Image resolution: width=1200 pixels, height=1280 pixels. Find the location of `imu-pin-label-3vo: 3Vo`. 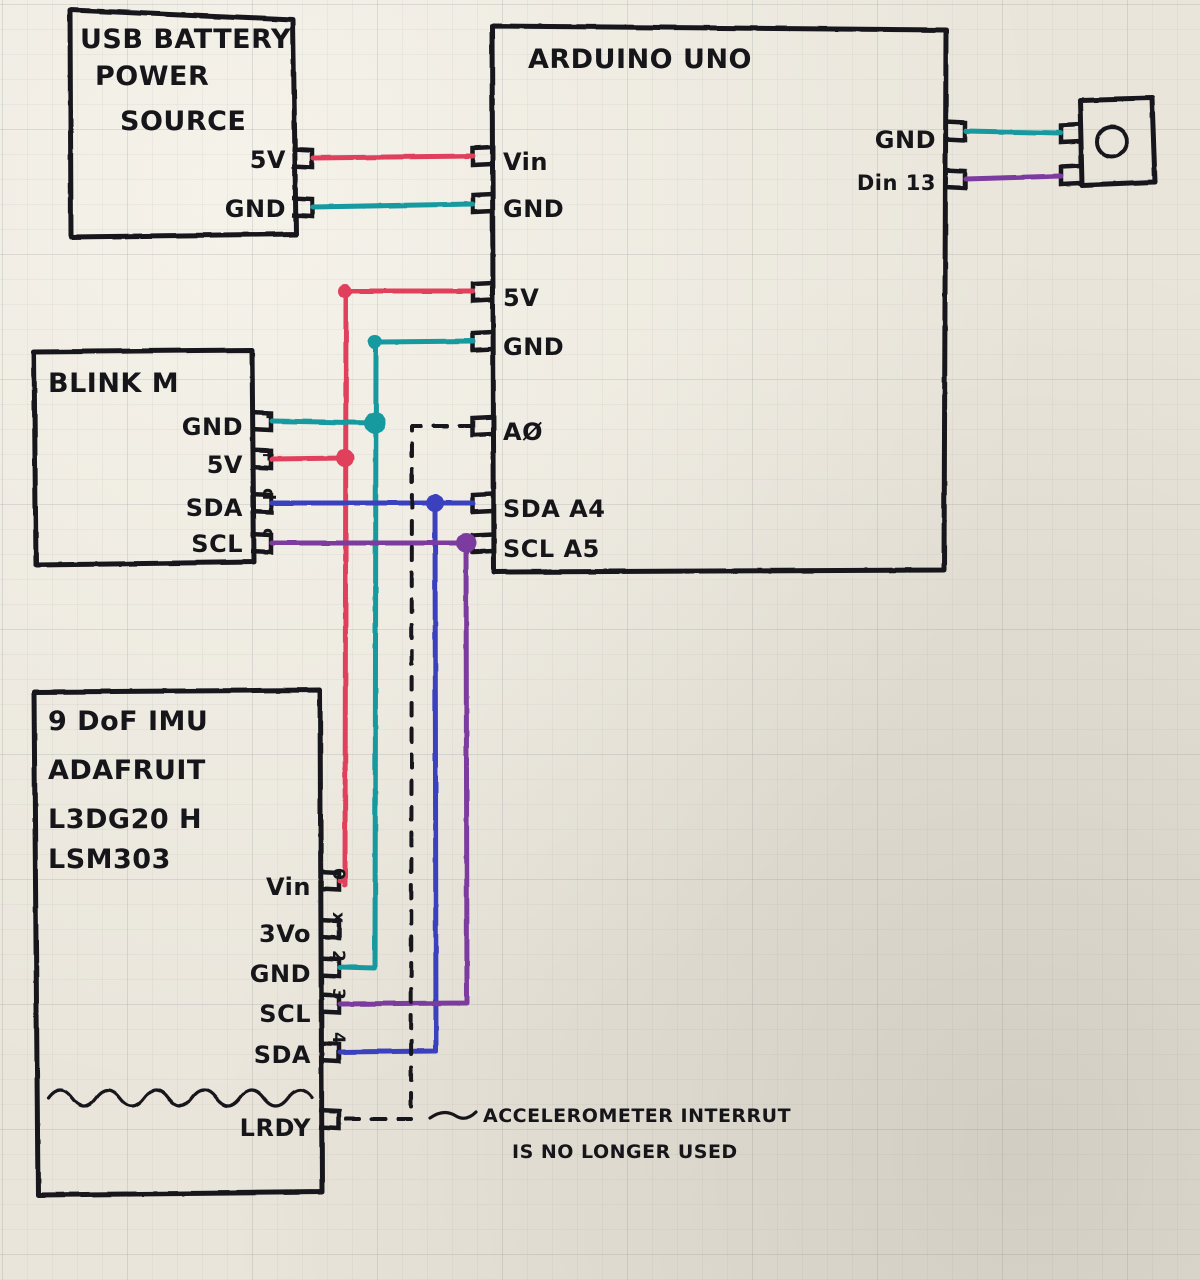

imu-pin-label-3vo: 3Vo is located at coordinates (285, 934).